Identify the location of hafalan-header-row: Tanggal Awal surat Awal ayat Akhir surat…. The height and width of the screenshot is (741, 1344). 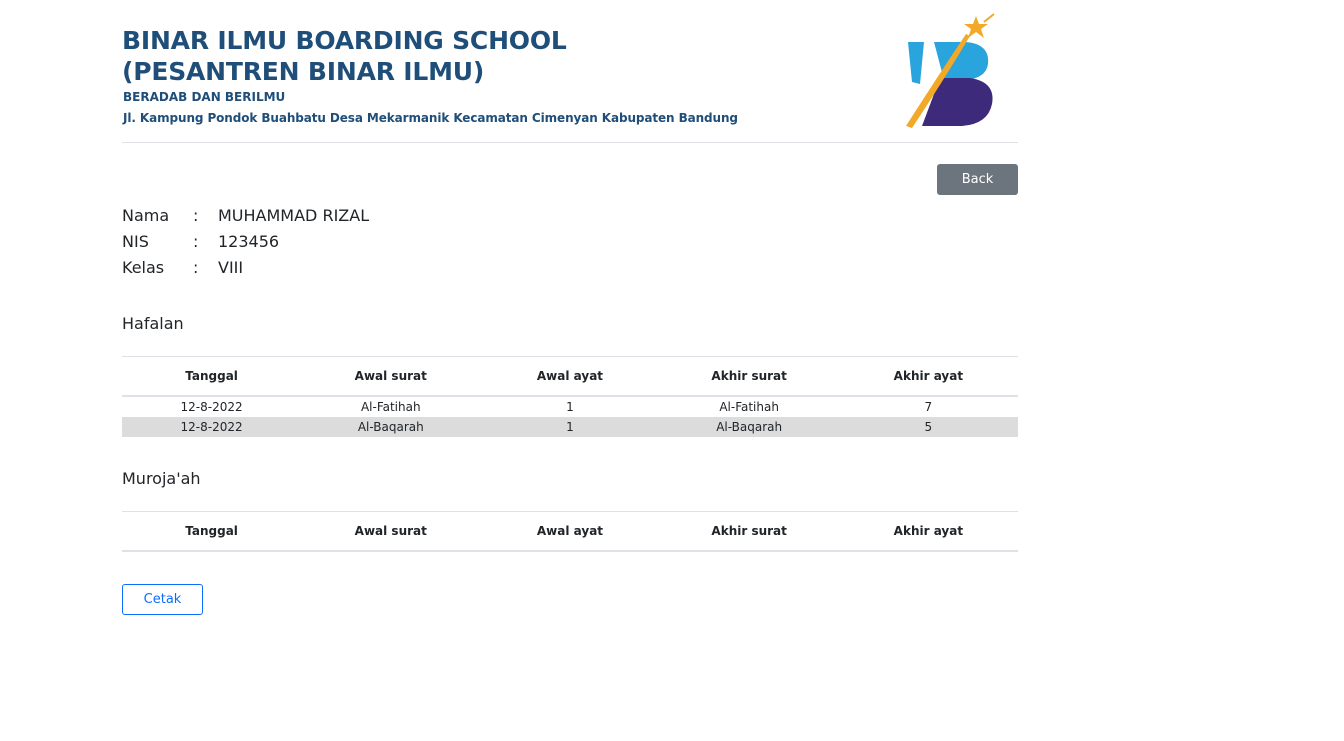
(570, 376).